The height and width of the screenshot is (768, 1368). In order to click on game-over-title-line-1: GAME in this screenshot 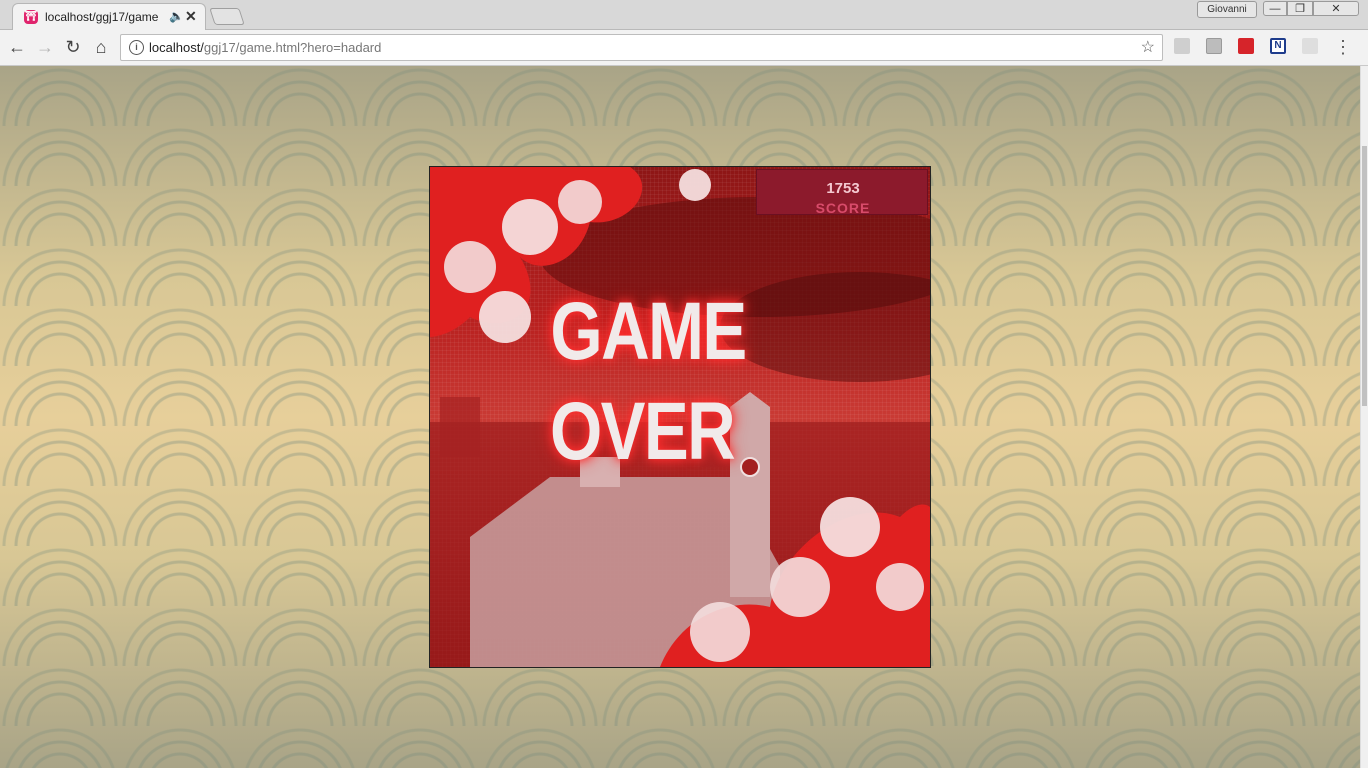, I will do `click(648, 331)`.